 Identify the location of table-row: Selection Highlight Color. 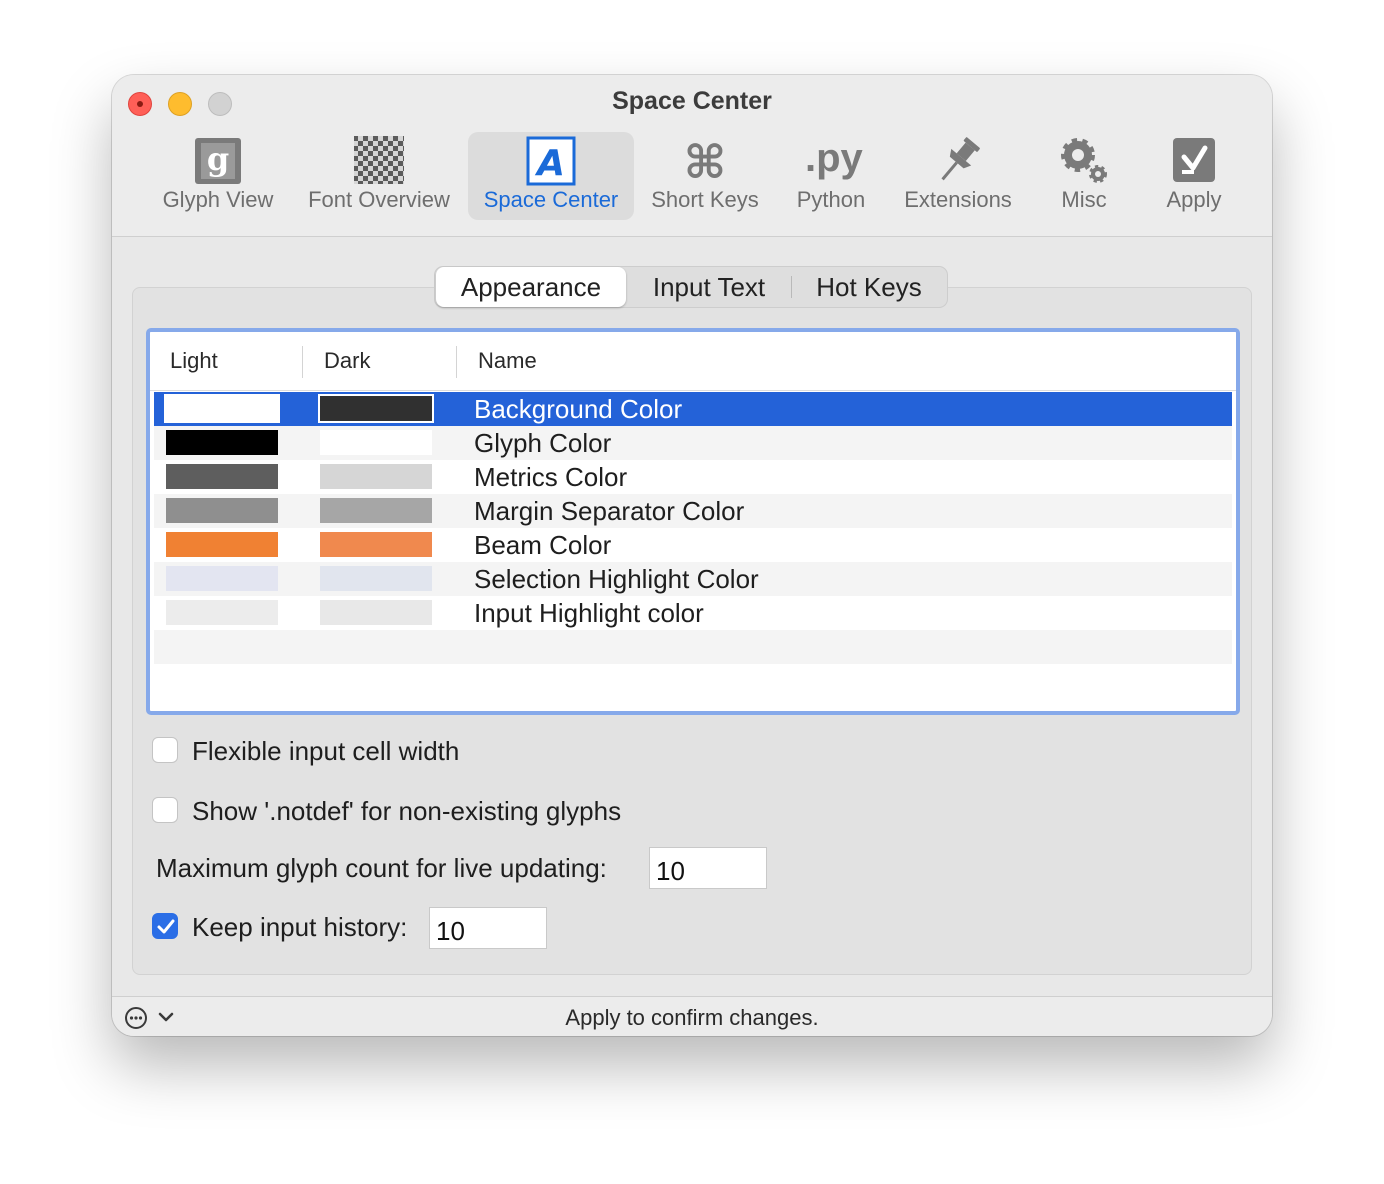
(693, 579).